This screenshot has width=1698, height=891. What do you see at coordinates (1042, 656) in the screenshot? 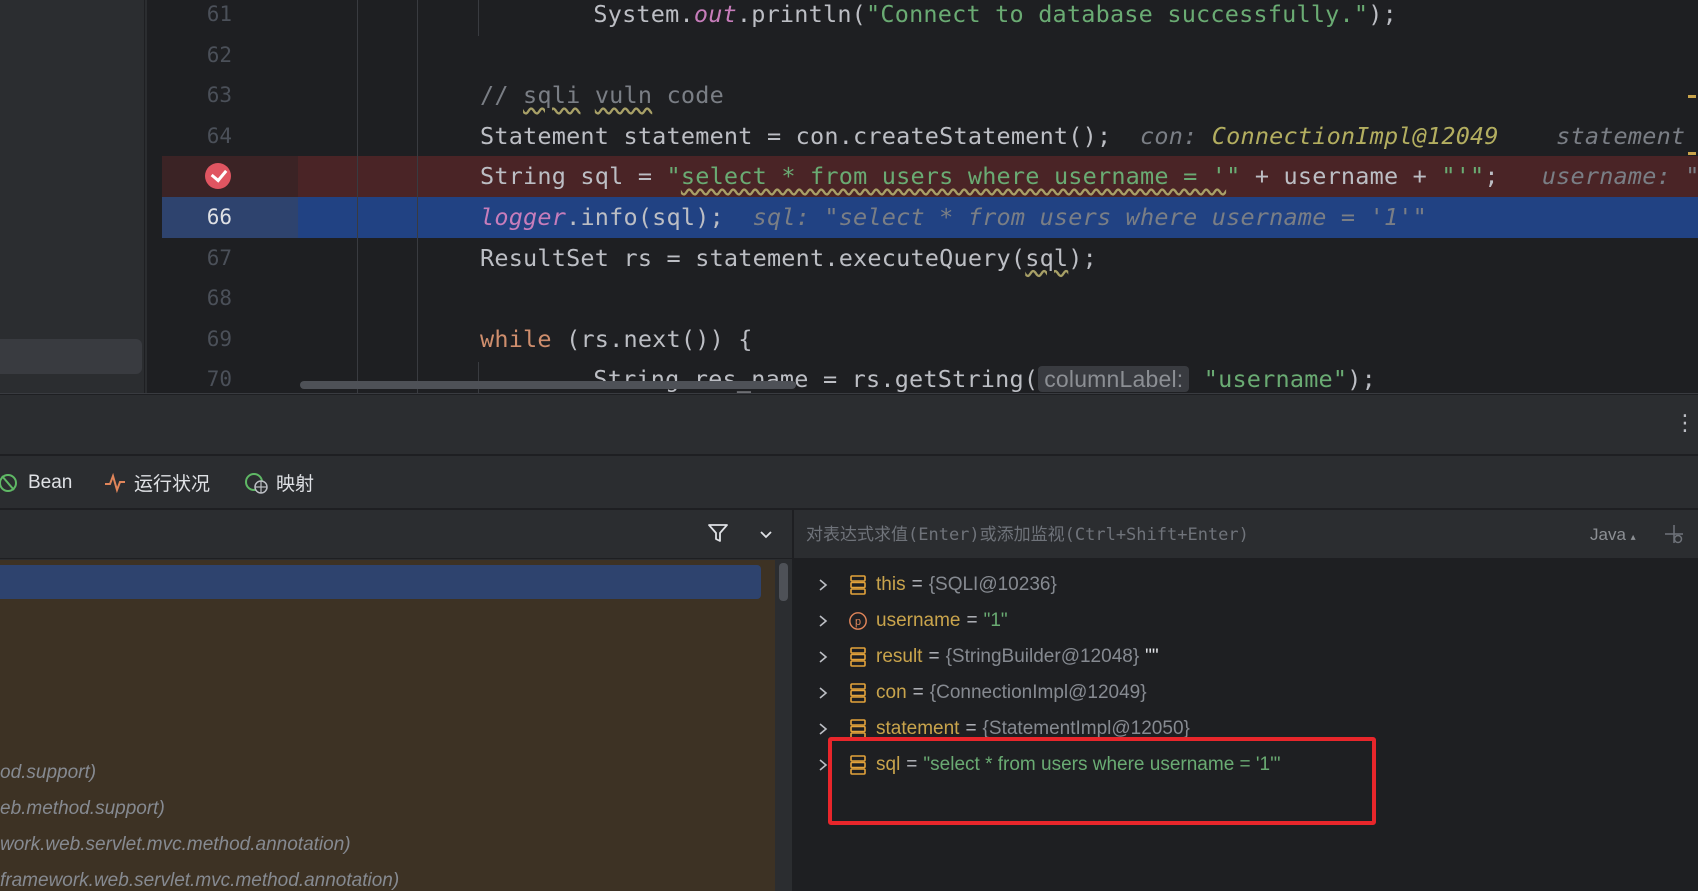
I see `variable-type: {StringBuilder@12048}` at bounding box center [1042, 656].